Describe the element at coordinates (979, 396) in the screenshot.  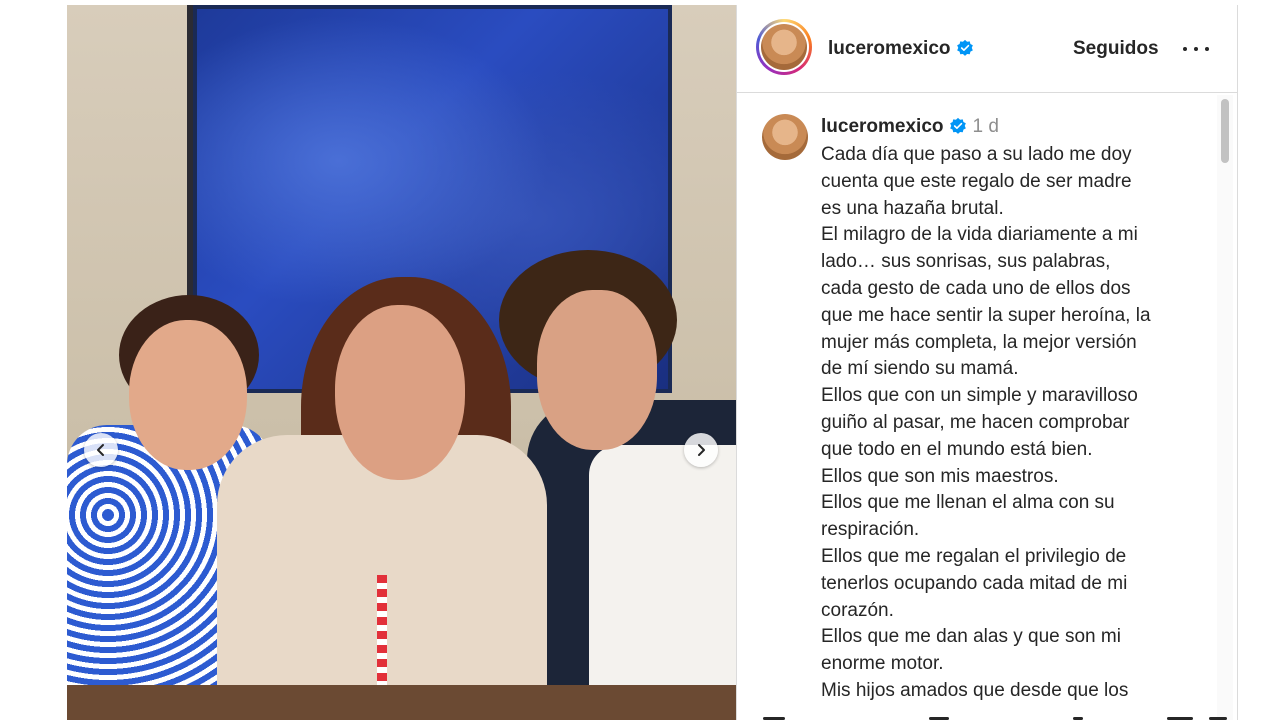
I see `caption-line: Ellos que con un simple y maravilloso` at that location.